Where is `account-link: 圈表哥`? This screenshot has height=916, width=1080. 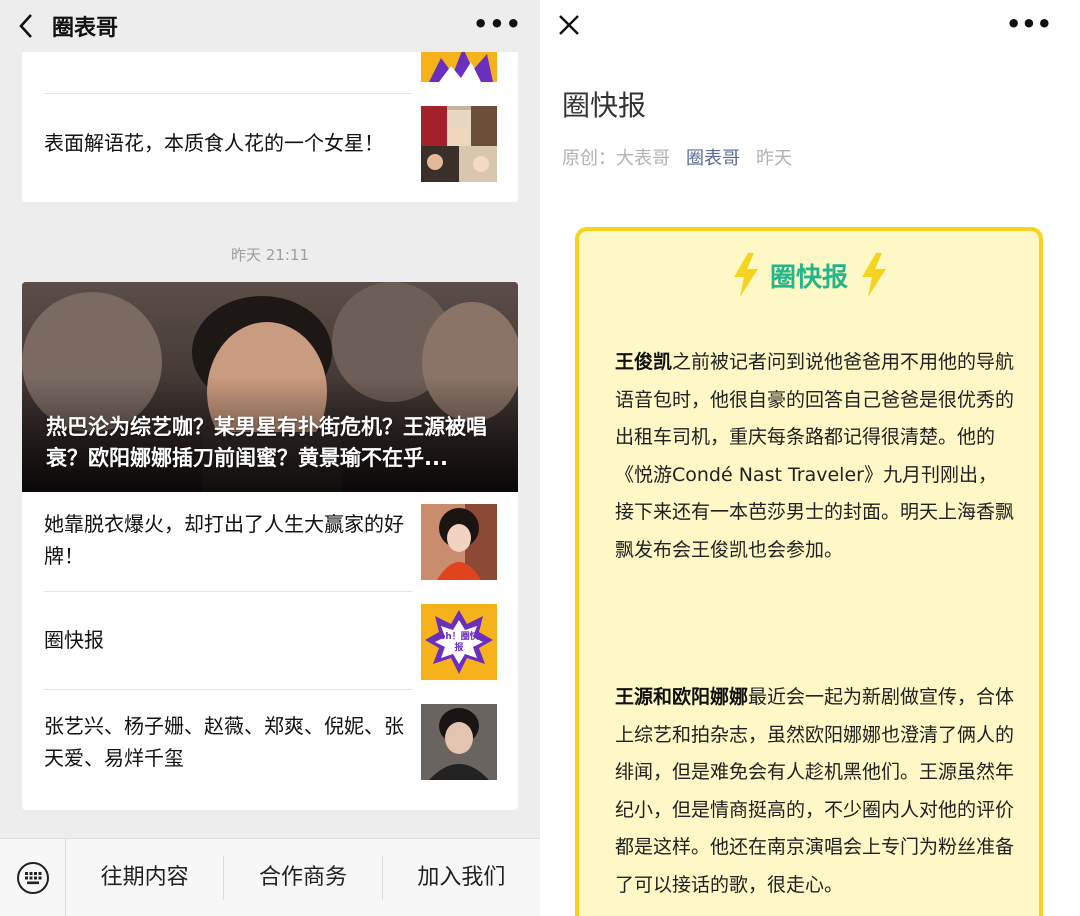
account-link: 圈表哥 is located at coordinates (713, 157).